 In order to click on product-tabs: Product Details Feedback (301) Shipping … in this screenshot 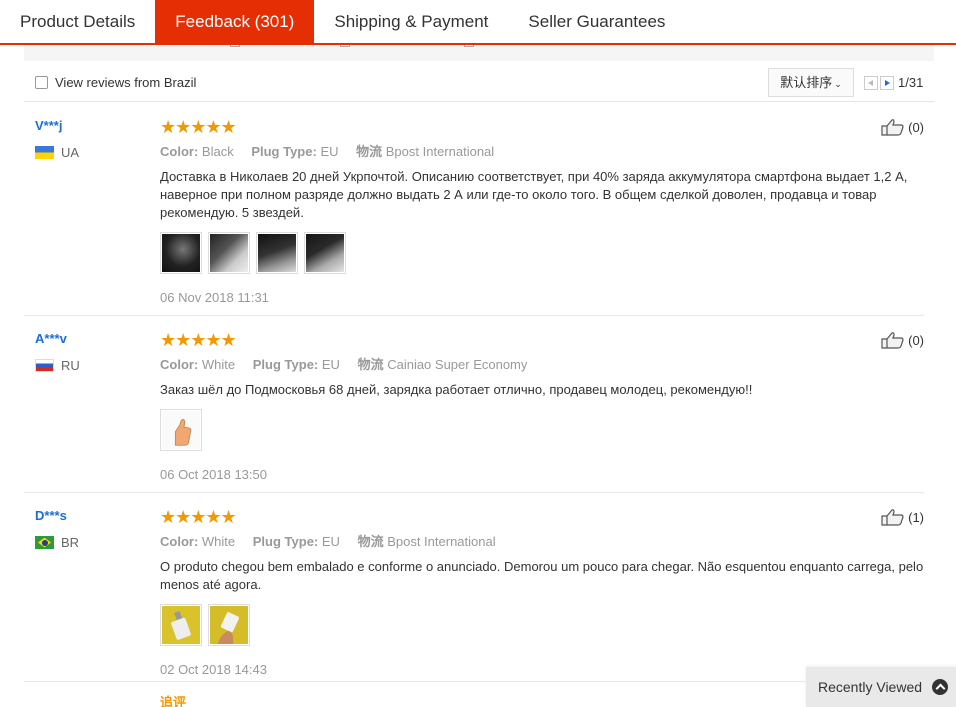, I will do `click(478, 22)`.